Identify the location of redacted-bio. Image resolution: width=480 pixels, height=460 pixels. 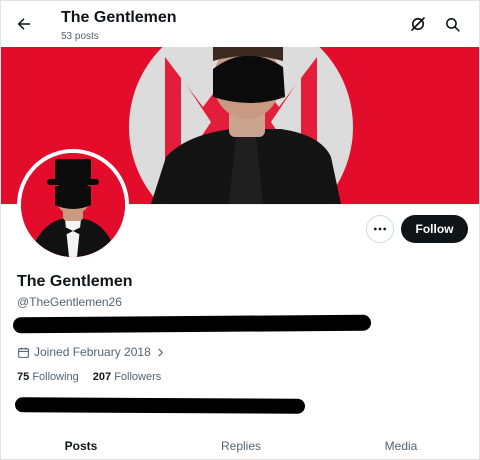
(192, 324).